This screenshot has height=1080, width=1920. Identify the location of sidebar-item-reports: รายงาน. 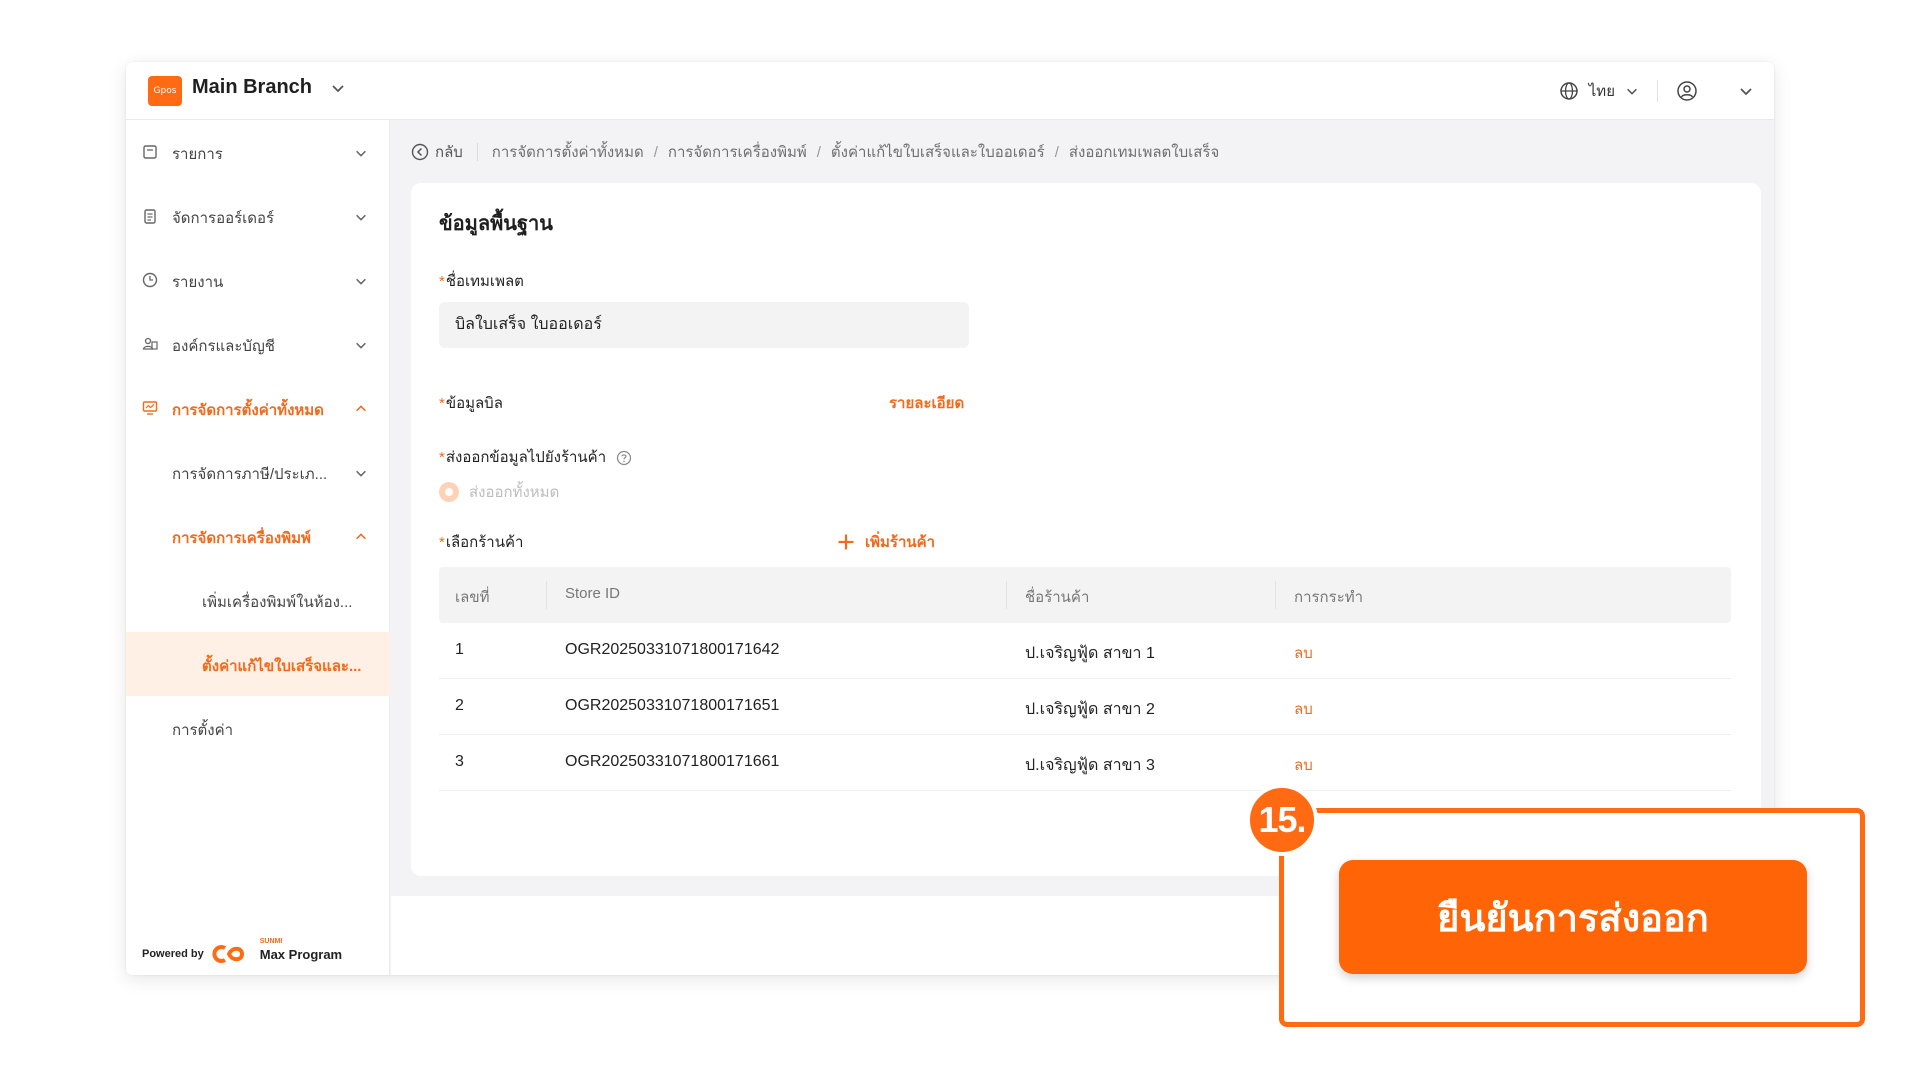
(258, 280).